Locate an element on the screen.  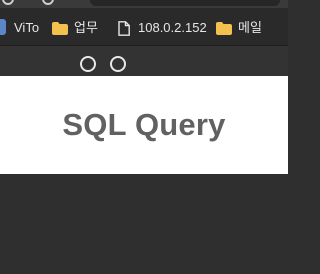
bookmark-label: 메일 is located at coordinates (250, 27).